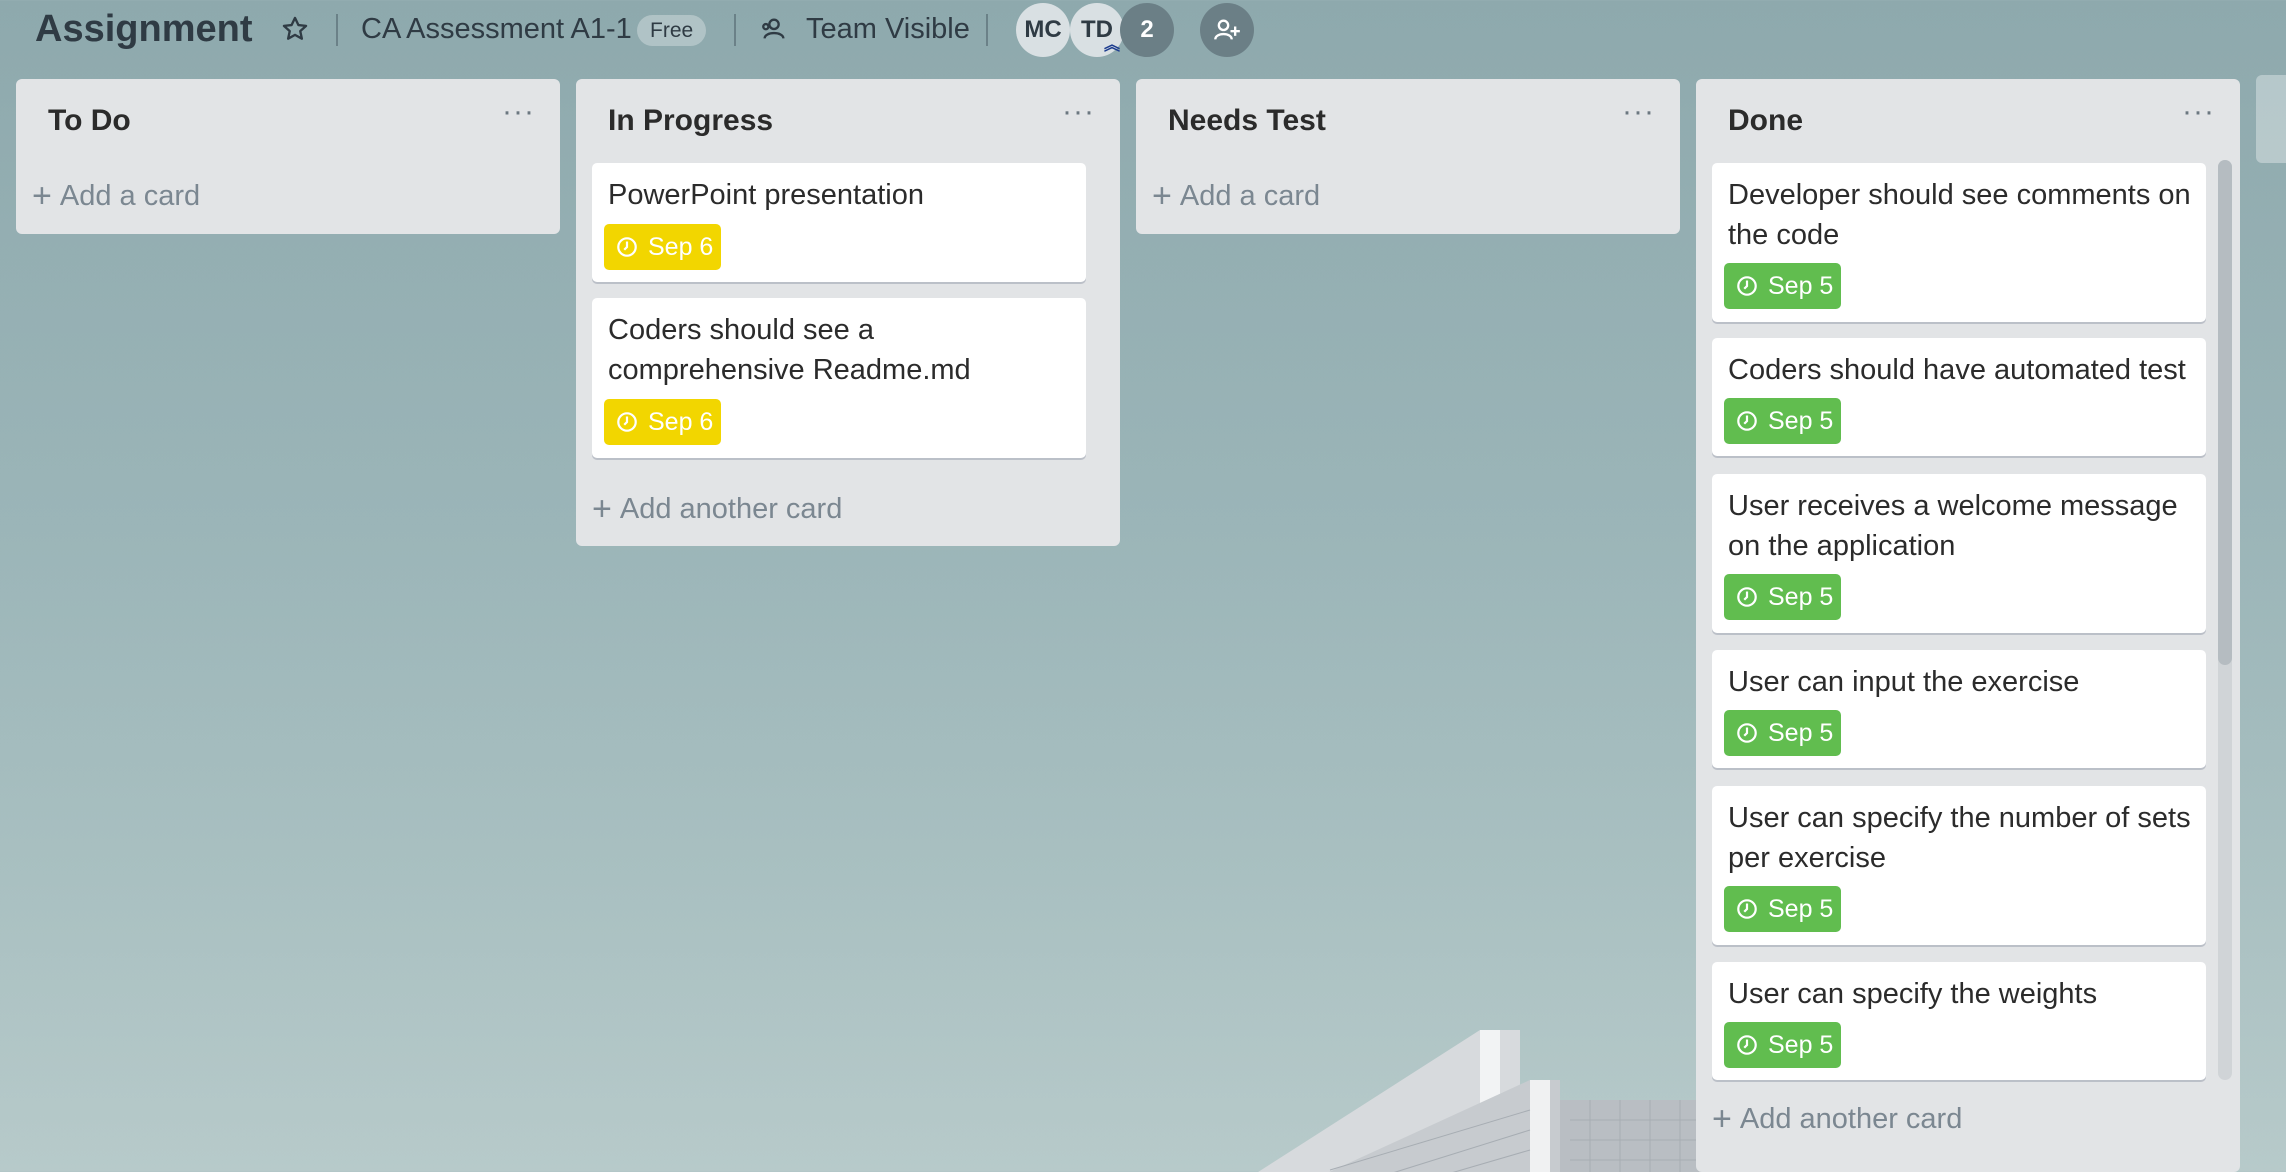 This screenshot has width=2286, height=1172. Describe the element at coordinates (1959, 1021) in the screenshot. I see `card: User can specify the weights Sep 5` at that location.